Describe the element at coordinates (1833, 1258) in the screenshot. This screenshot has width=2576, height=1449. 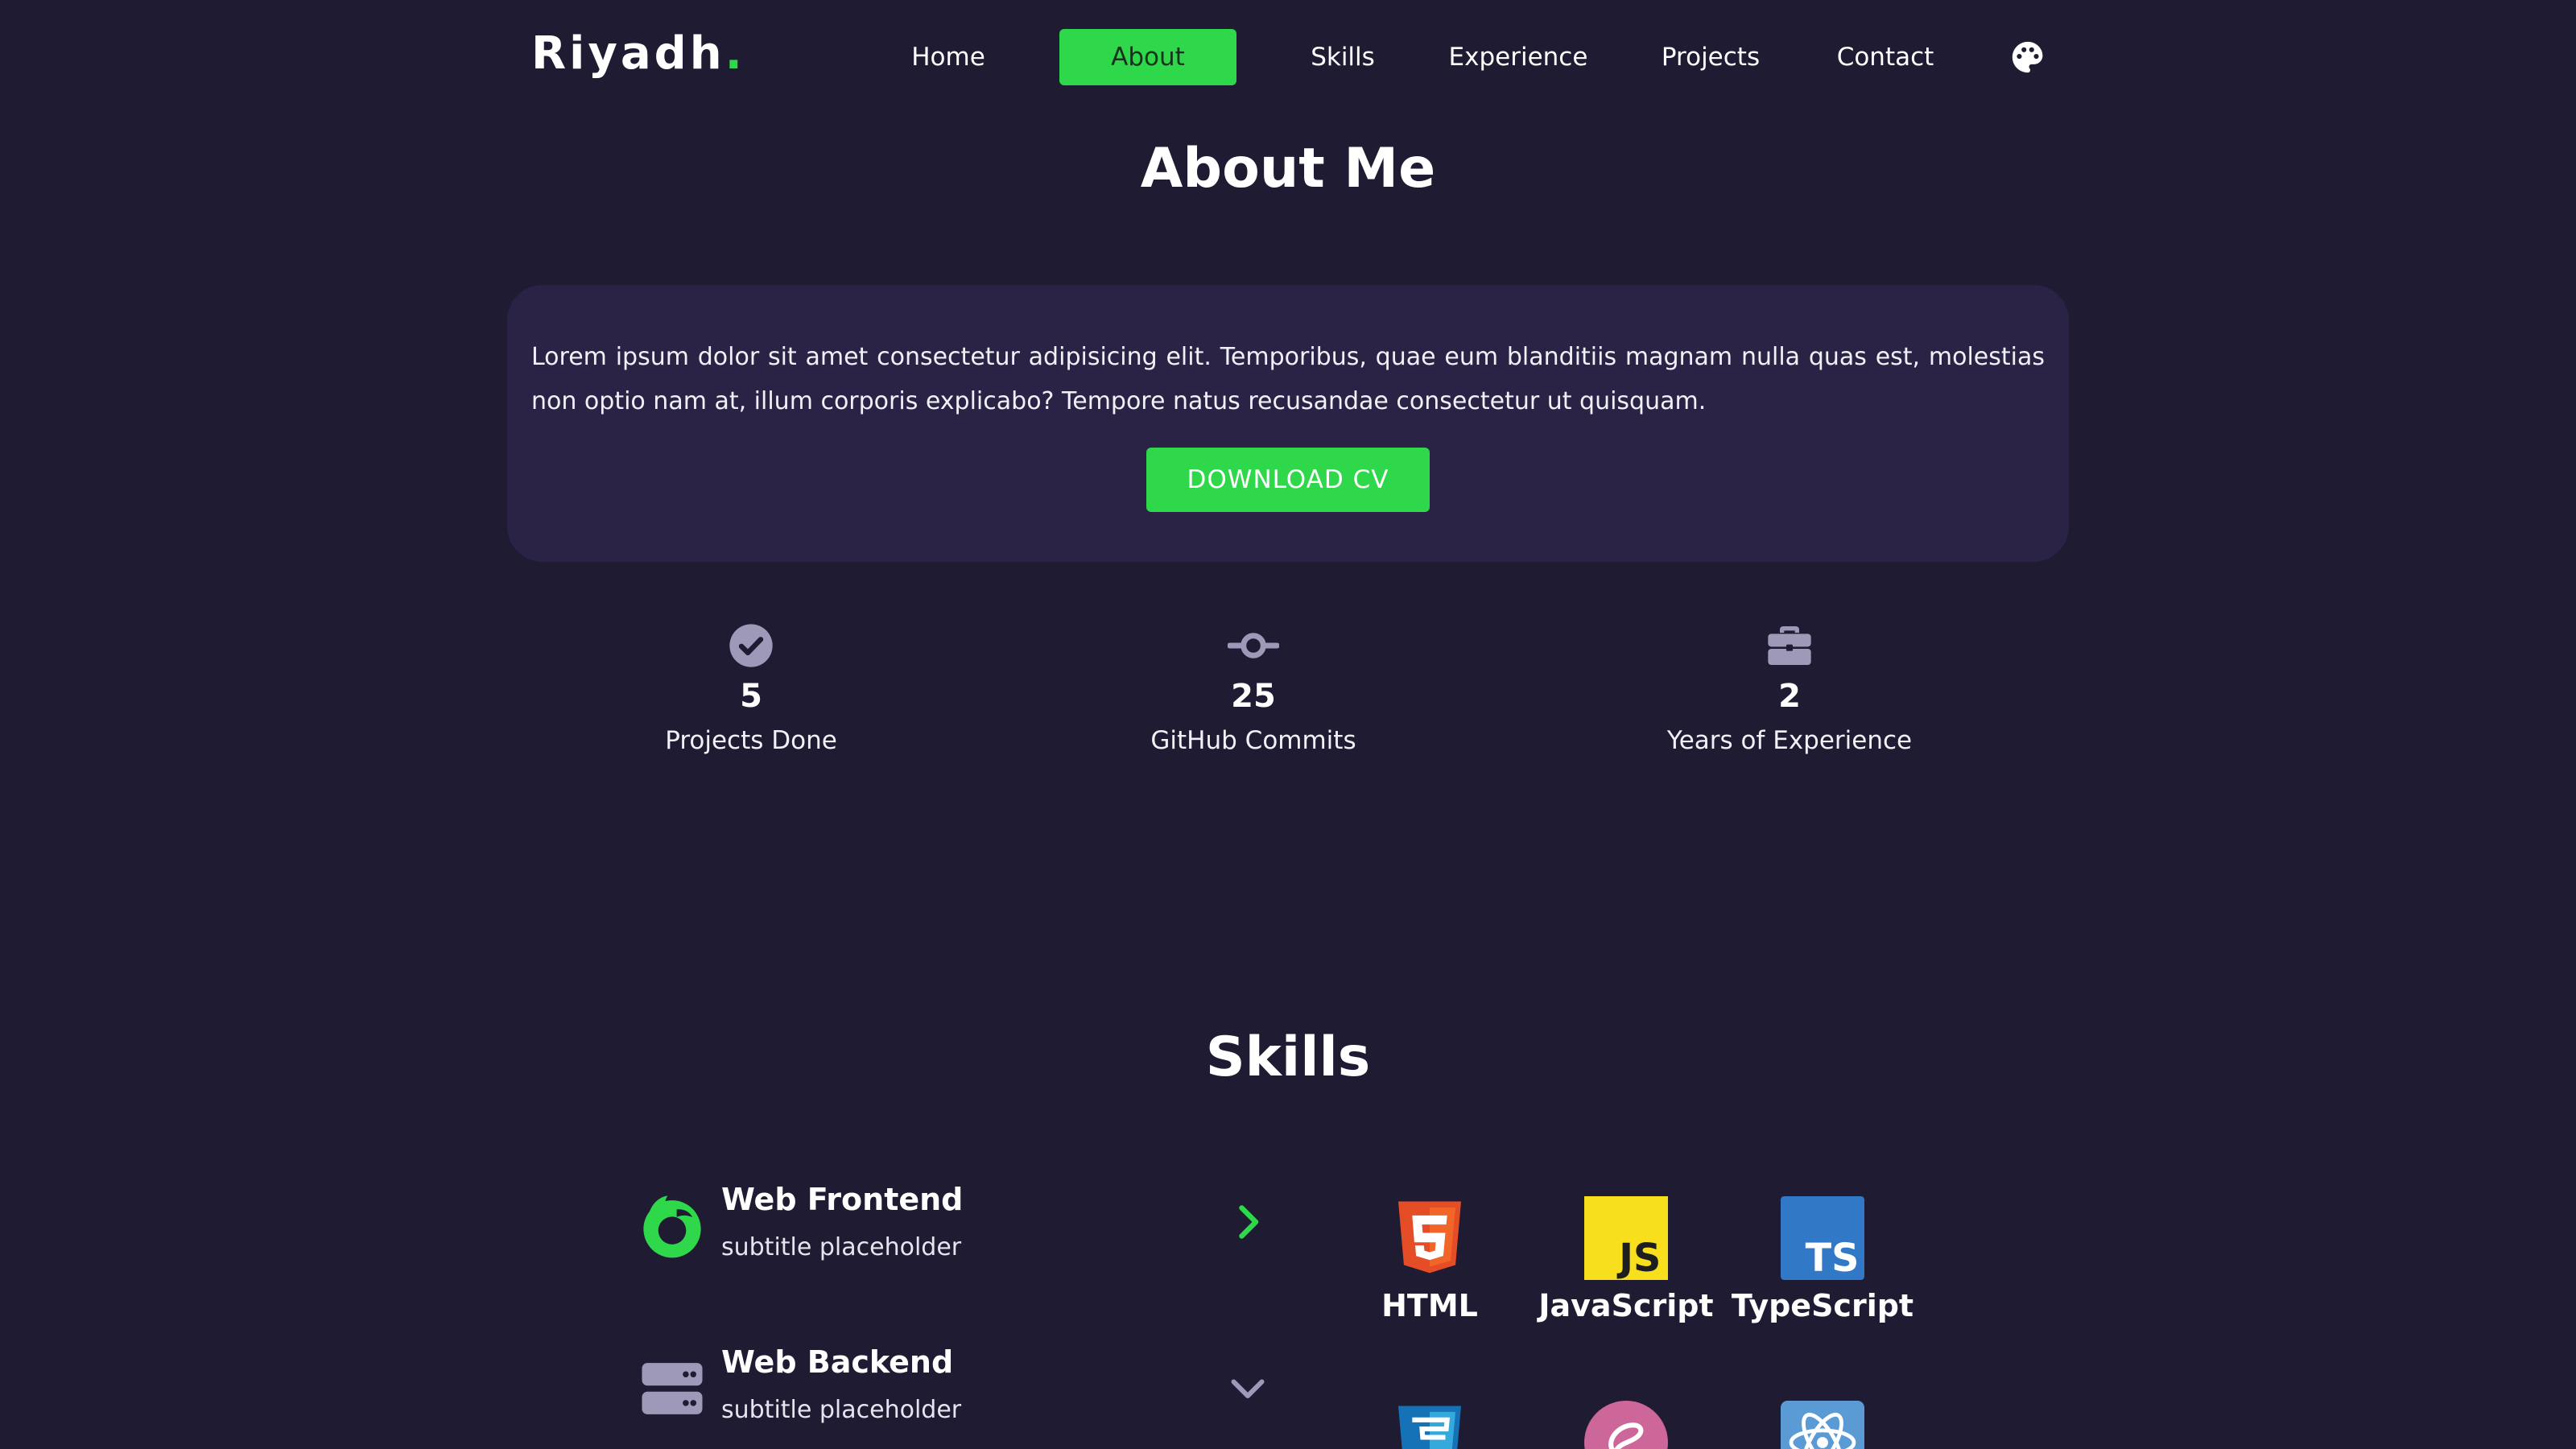
I see `svg-text: TS` at that location.